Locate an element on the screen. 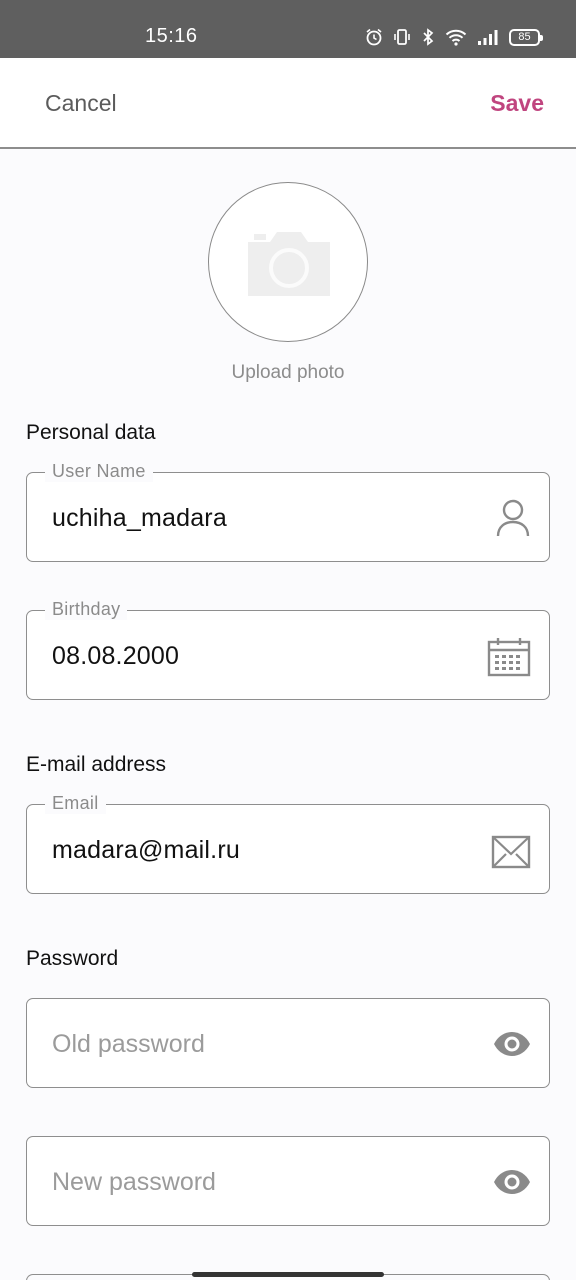  birthday-field: Birthday 08.08.2000 is located at coordinates (288, 649).